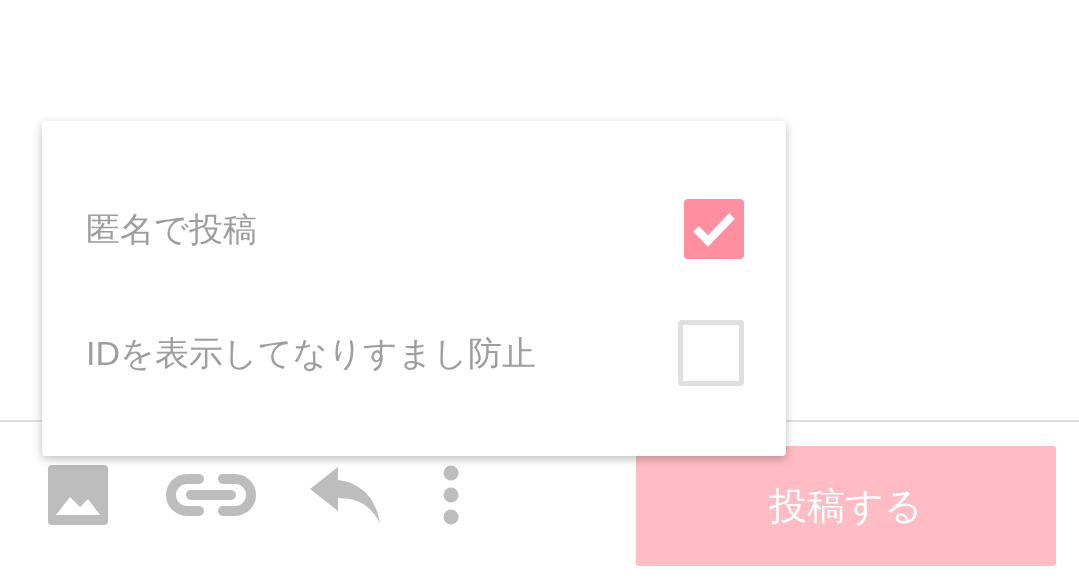  I want to click on reply-icon, so click(345, 495).